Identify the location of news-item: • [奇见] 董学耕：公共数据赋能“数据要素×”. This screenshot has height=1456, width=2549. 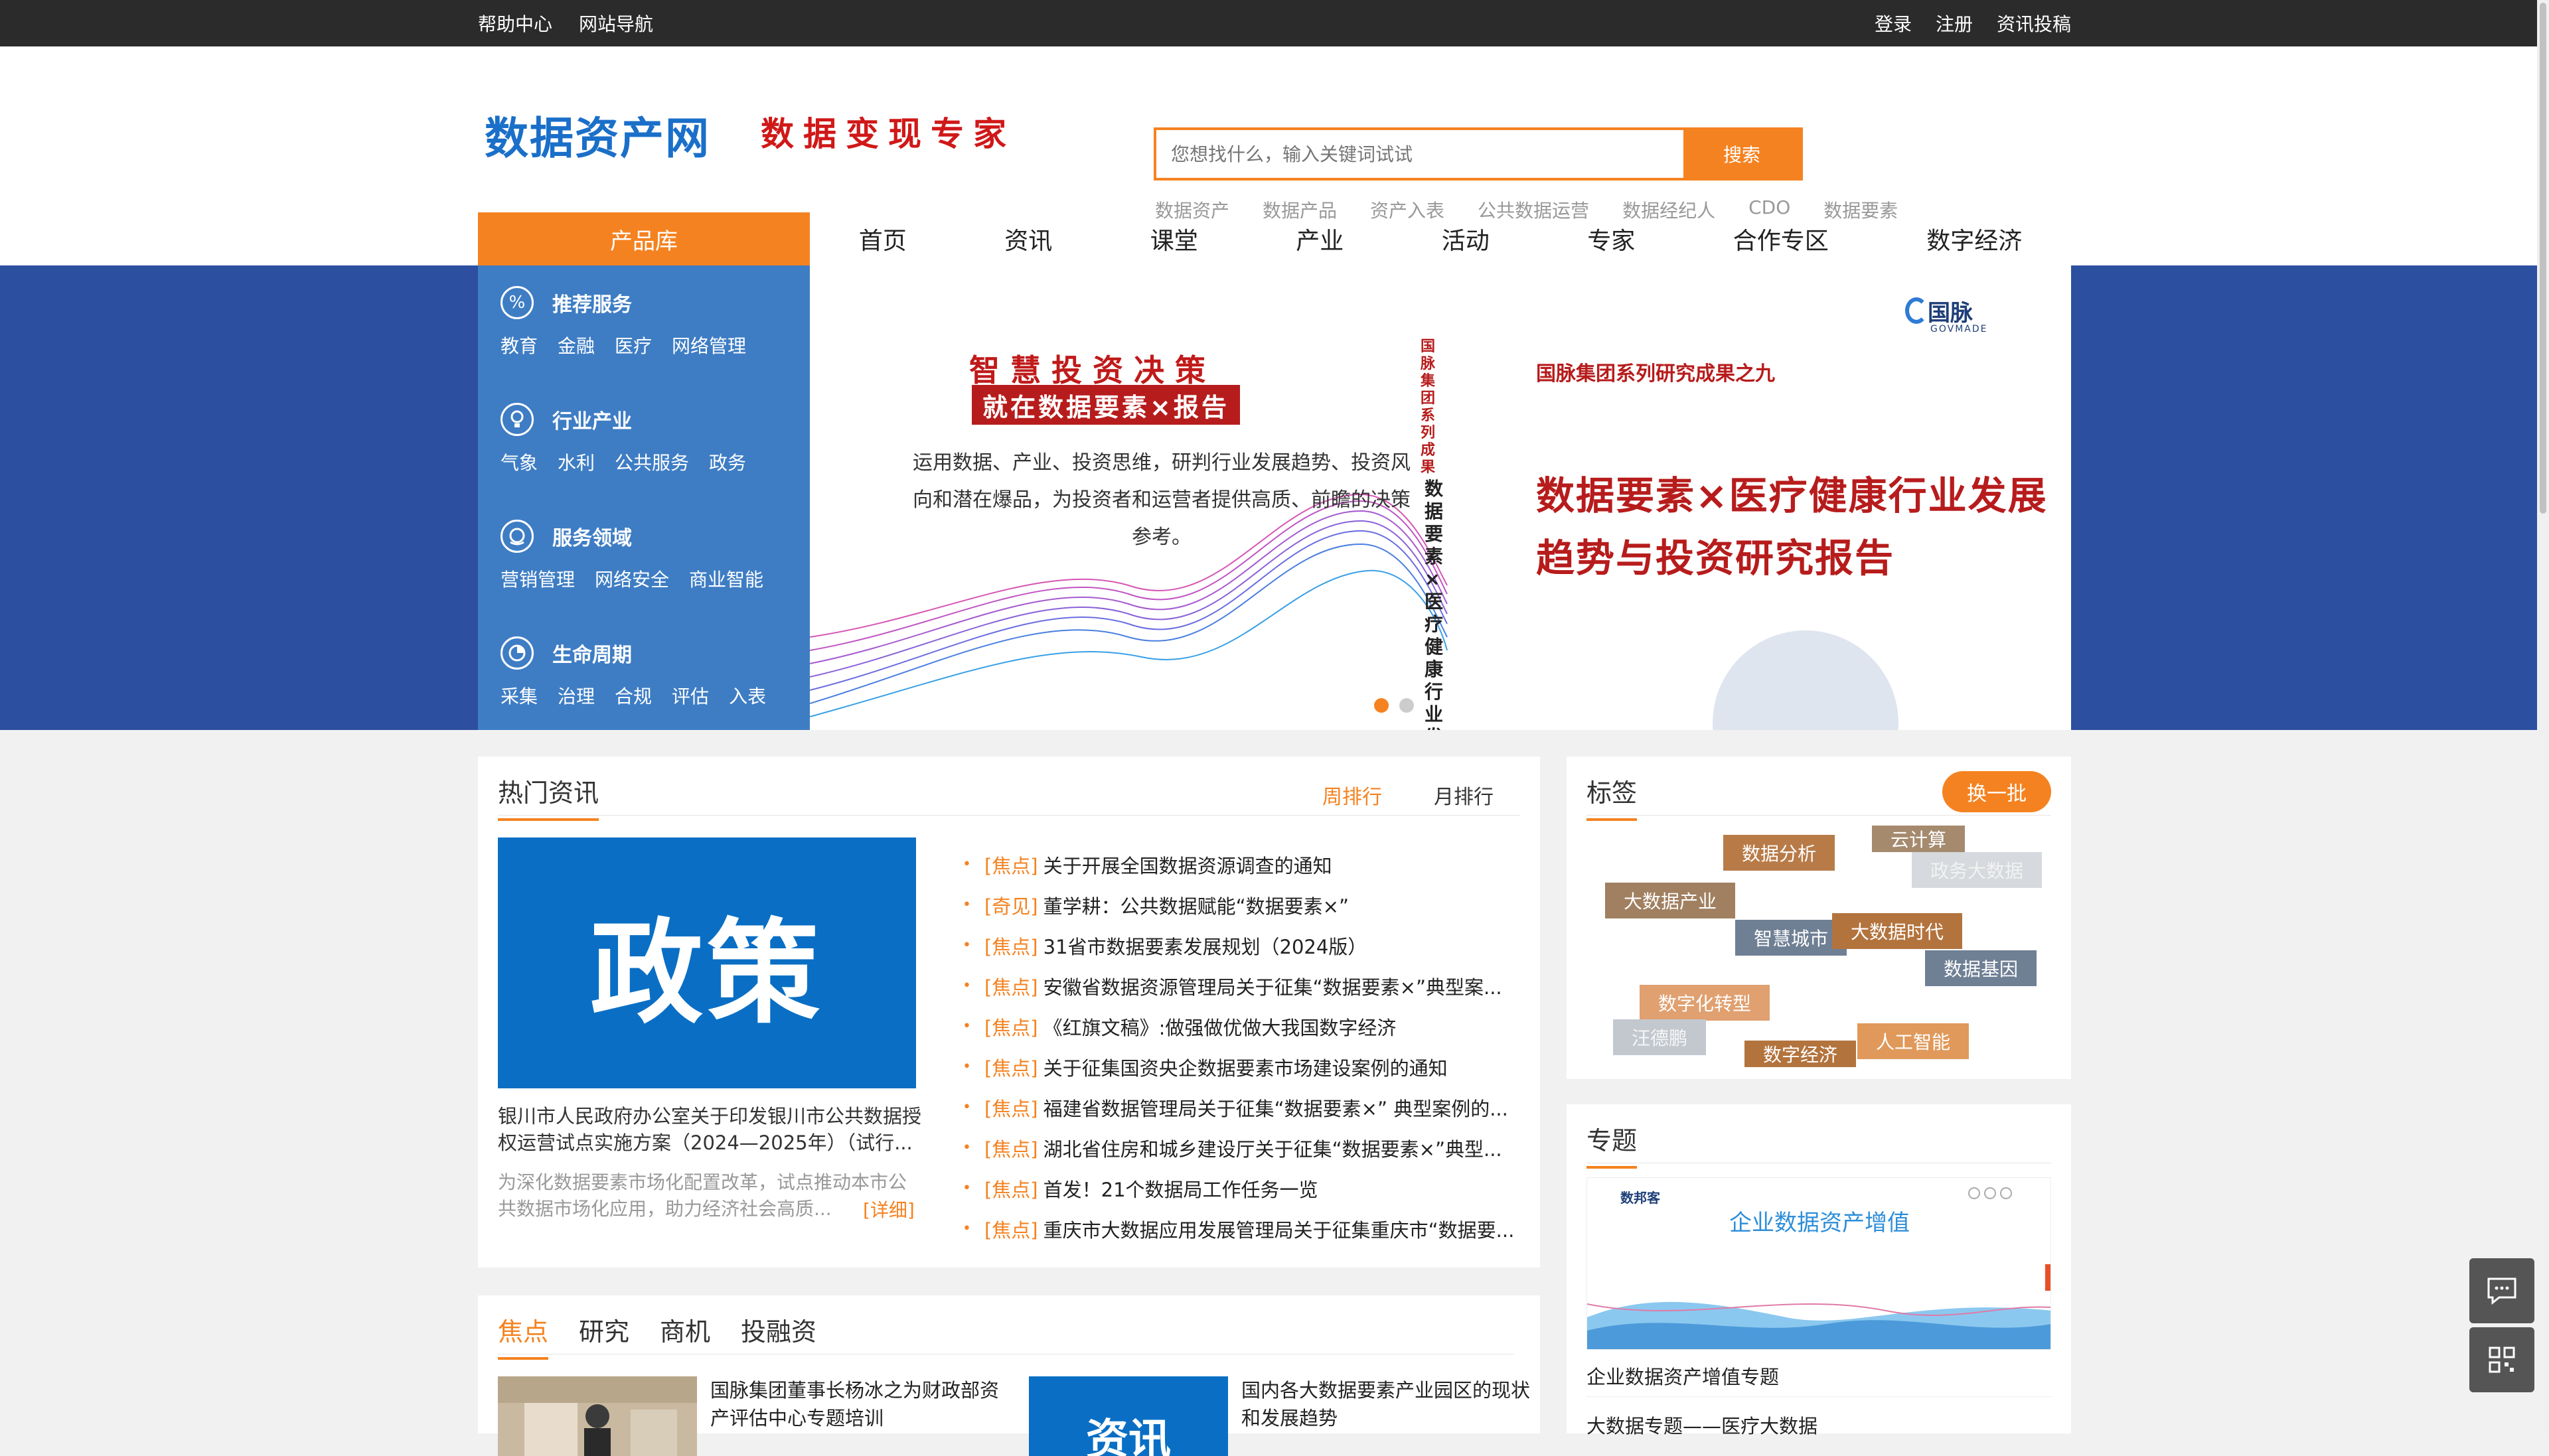
(1241, 905).